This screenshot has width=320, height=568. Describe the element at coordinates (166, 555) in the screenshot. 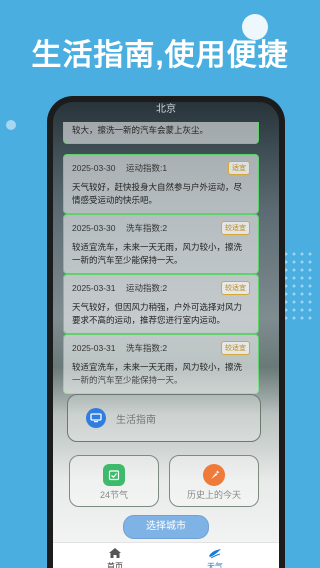

I see `tab-bar: 首页 天气` at that location.